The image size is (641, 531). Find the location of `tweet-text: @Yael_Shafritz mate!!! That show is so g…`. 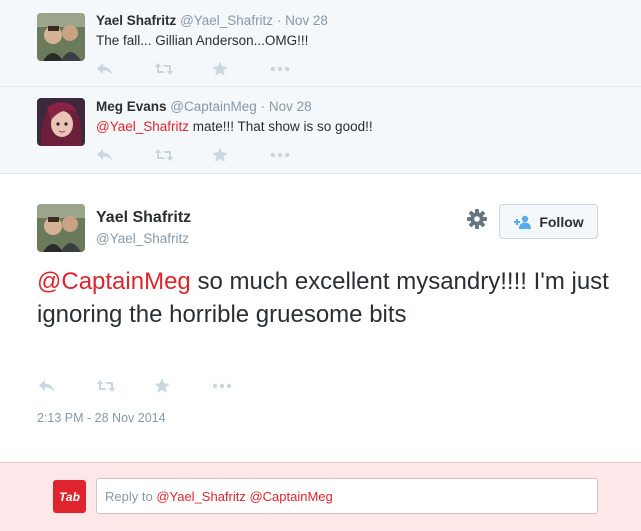

tweet-text: @Yael_Shafritz mate!!! That show is so g… is located at coordinates (234, 126).